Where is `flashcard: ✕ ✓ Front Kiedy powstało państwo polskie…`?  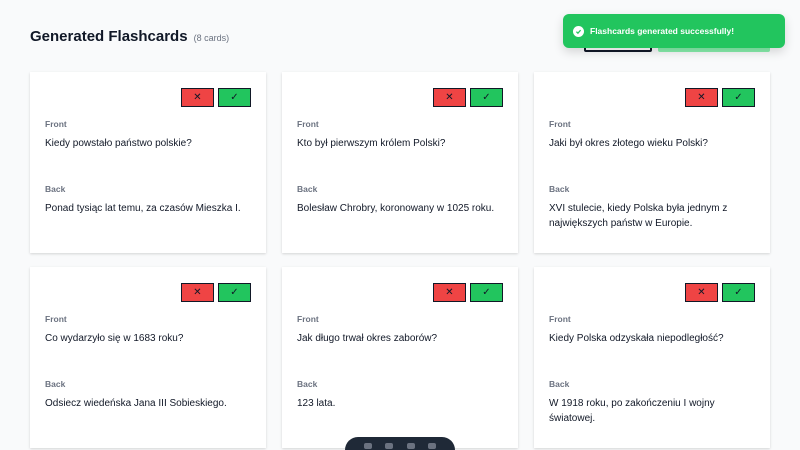
flashcard: ✕ ✓ Front Kiedy powstało państwo polskie… is located at coordinates (148, 162).